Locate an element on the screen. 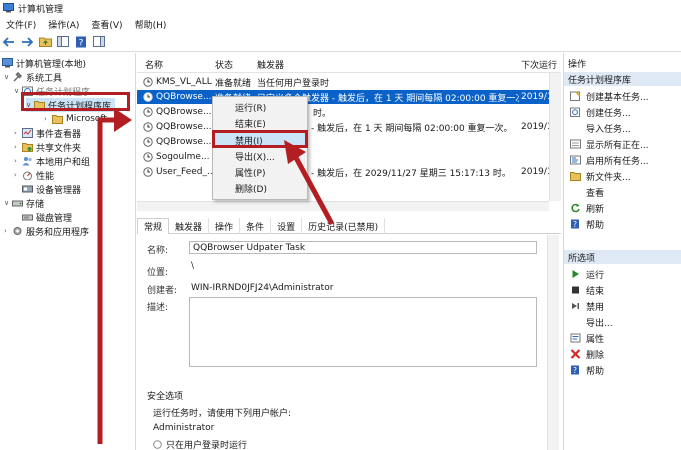 The width and height of the screenshot is (681, 450). column-header-status: 状态 is located at coordinates (224, 64).